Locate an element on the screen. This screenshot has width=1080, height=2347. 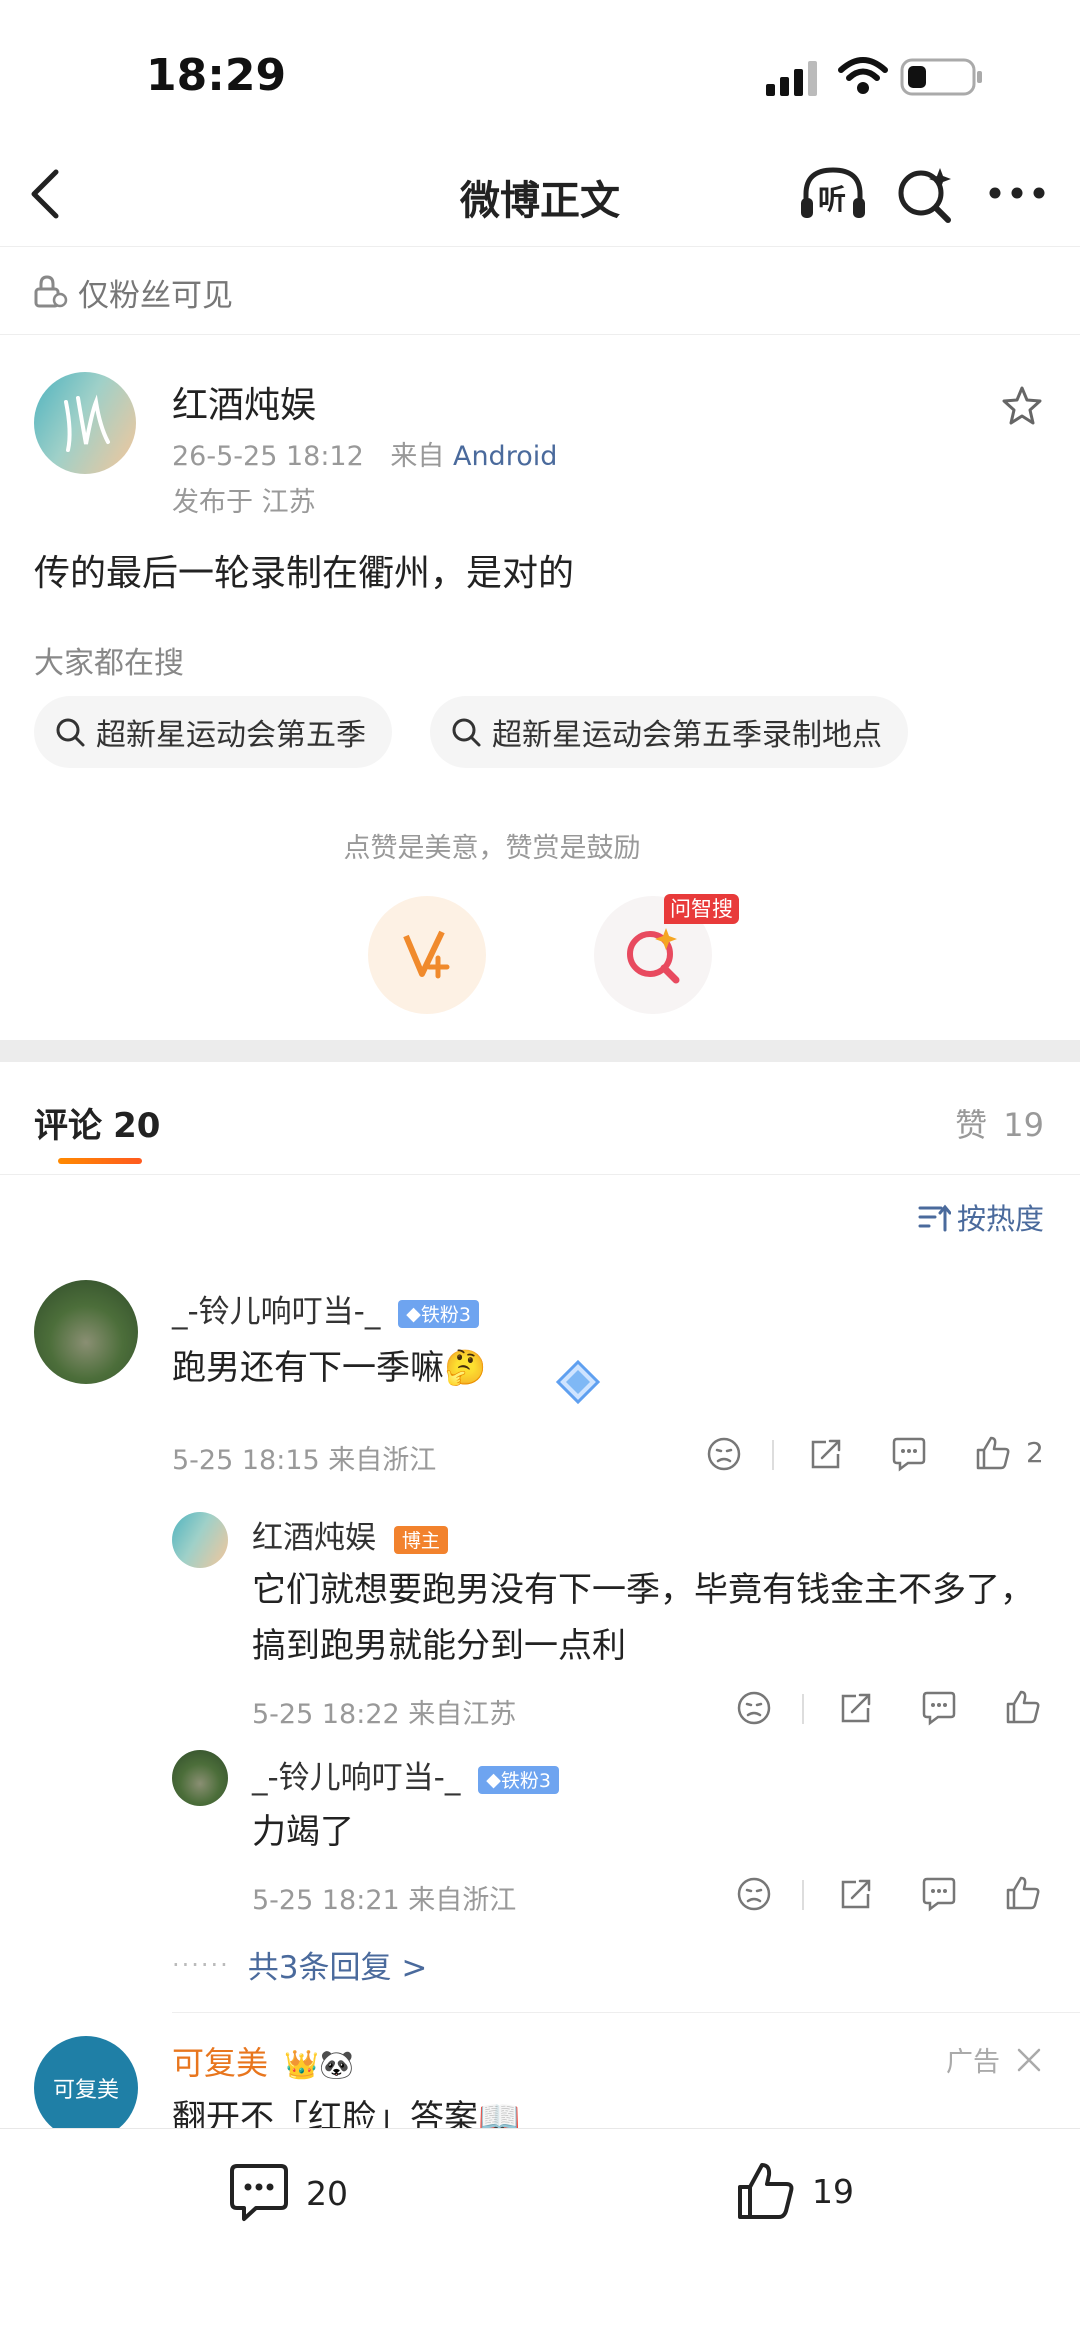
trending-chip-1: 超新星运动会第五季 is located at coordinates (213, 732).